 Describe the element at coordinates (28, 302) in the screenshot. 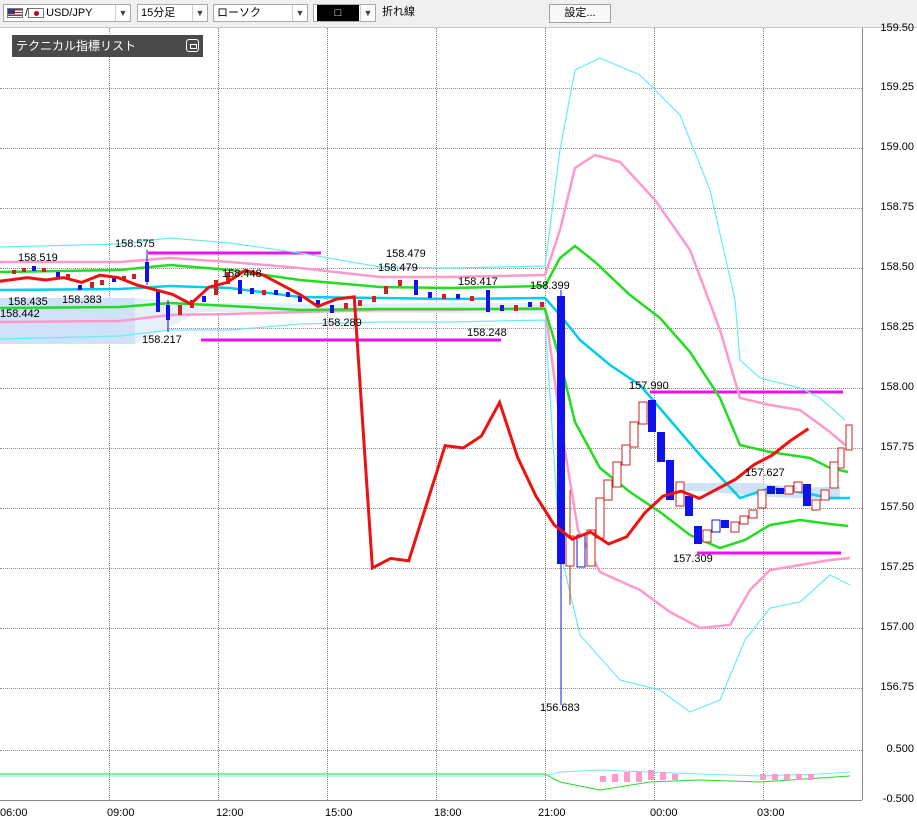

I see `price-label: 158.435` at that location.